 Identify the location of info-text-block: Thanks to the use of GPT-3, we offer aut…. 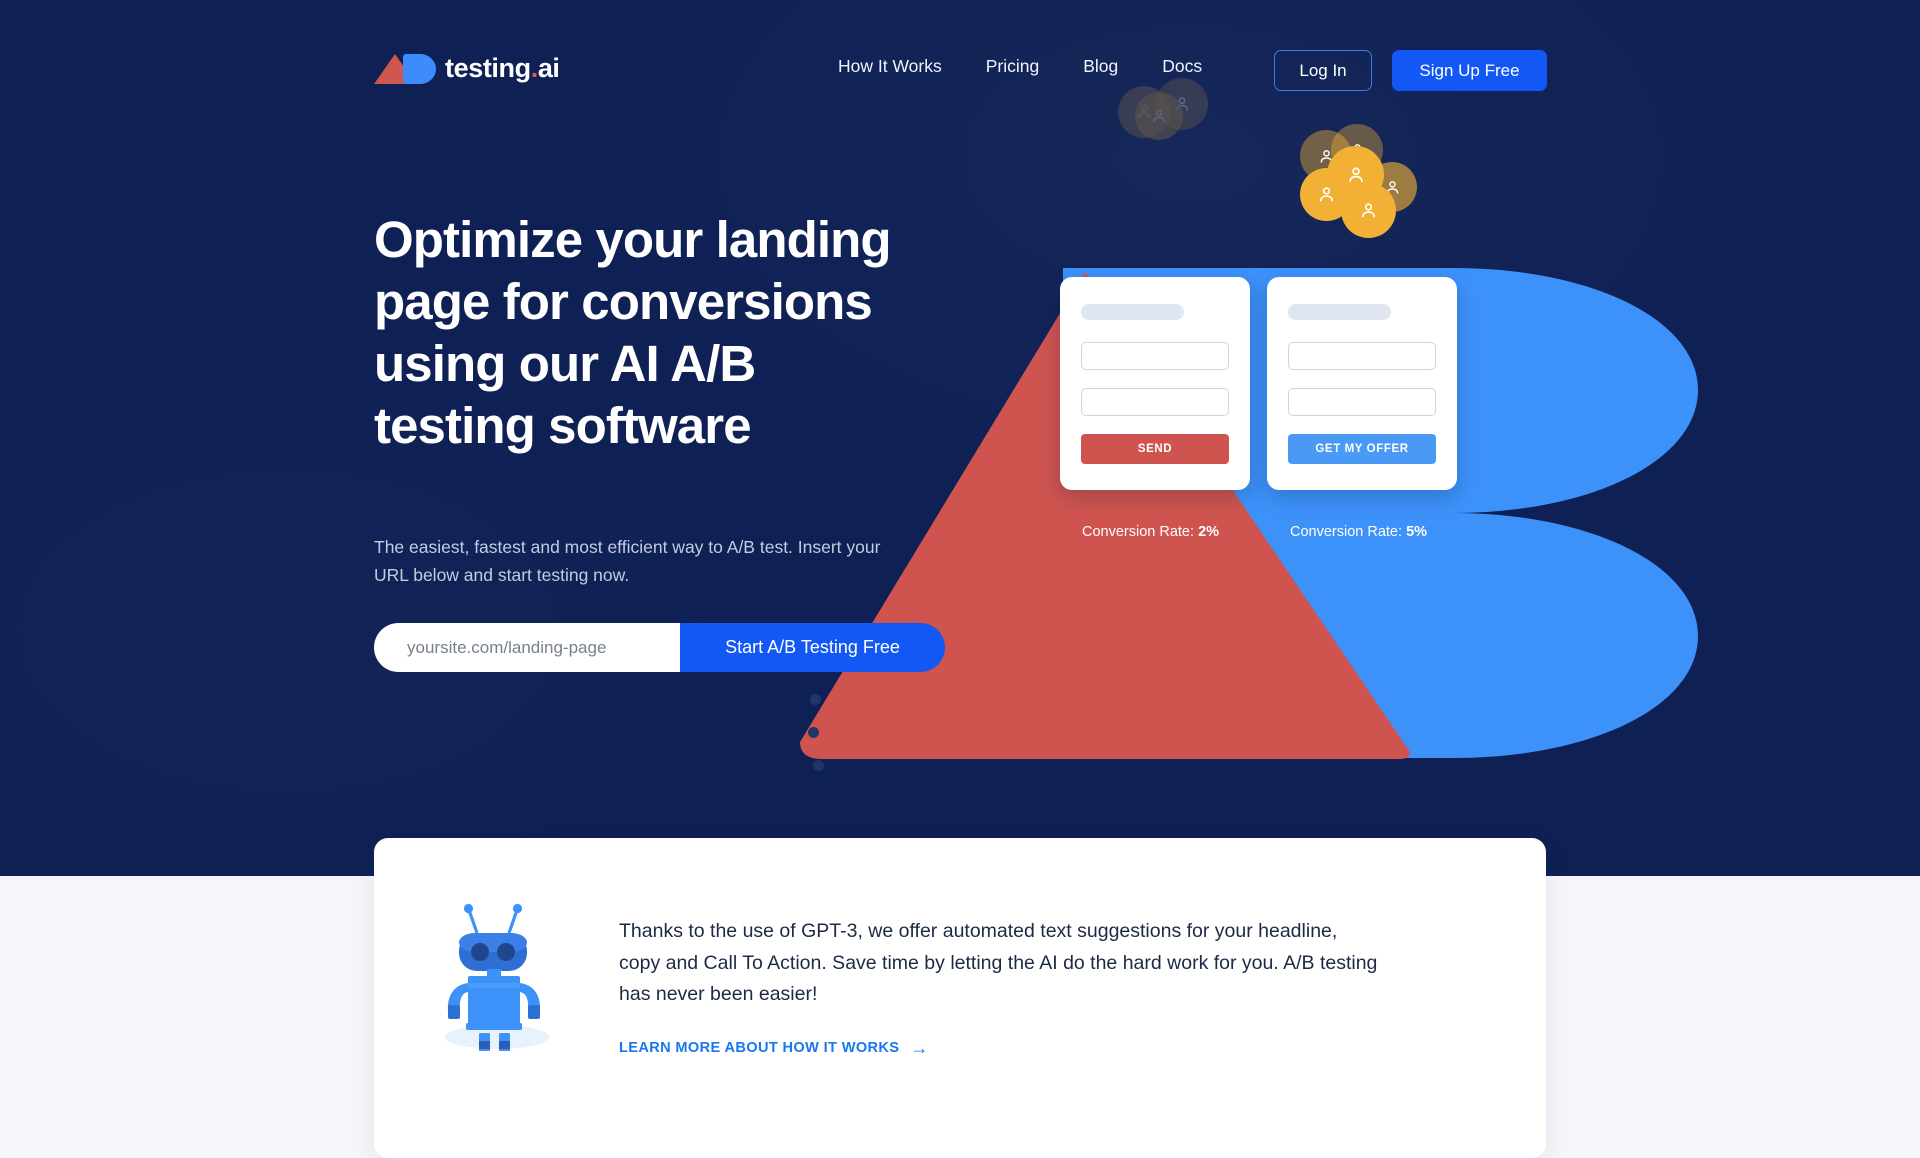
(999, 948).